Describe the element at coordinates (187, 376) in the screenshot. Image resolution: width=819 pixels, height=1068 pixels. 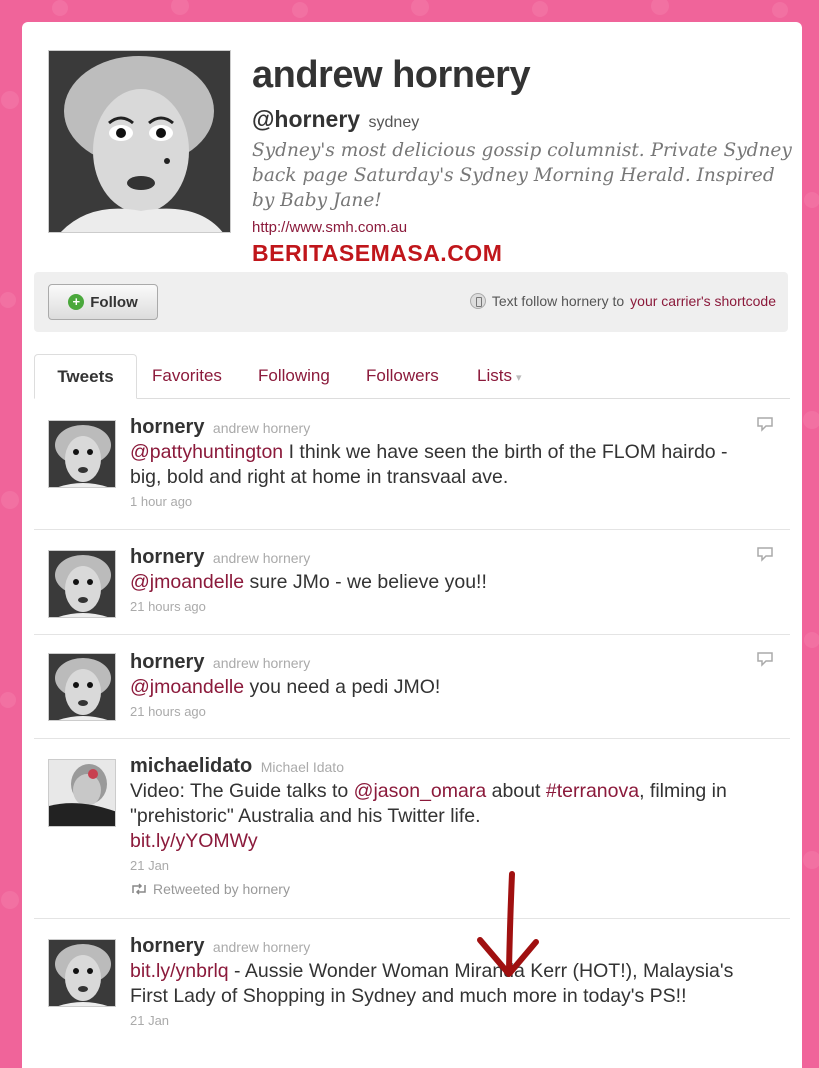
I see `tab-favorites: Favorites` at that location.